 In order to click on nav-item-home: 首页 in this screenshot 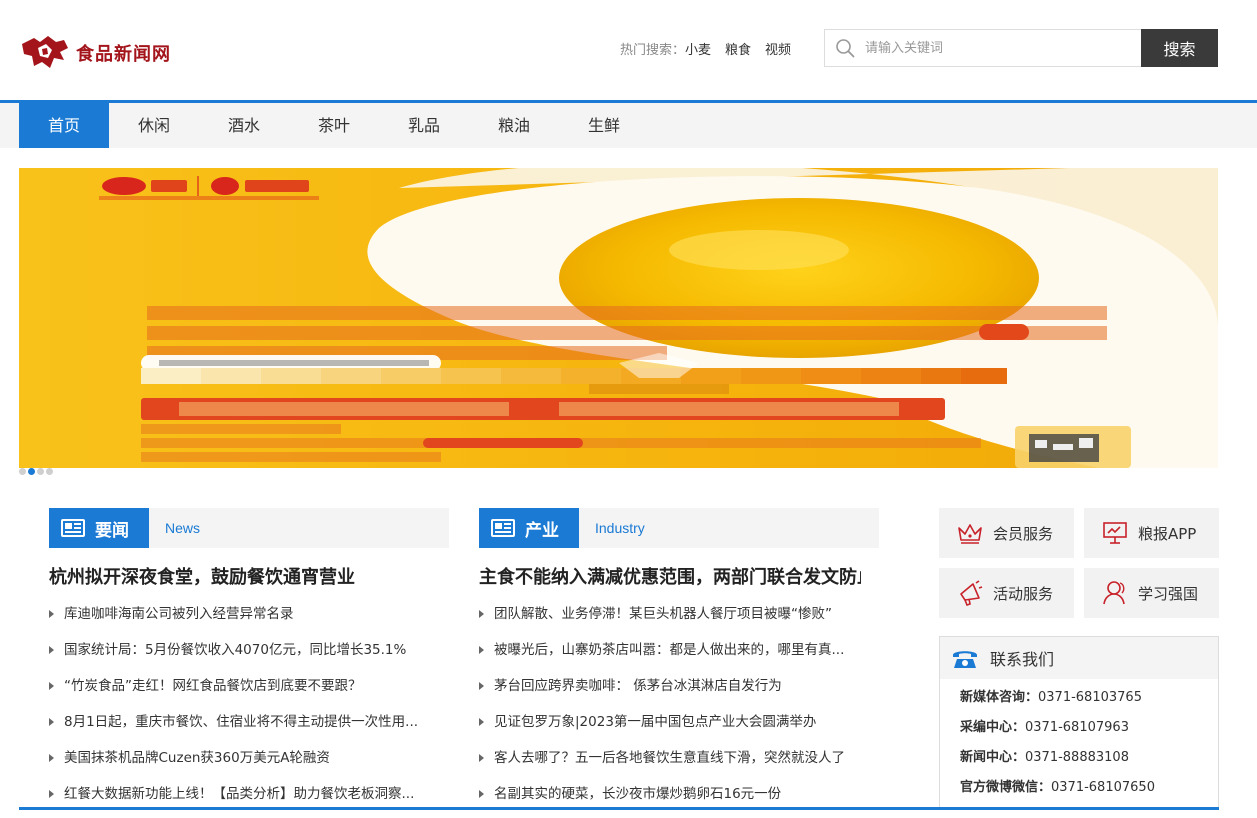, I will do `click(64, 125)`.